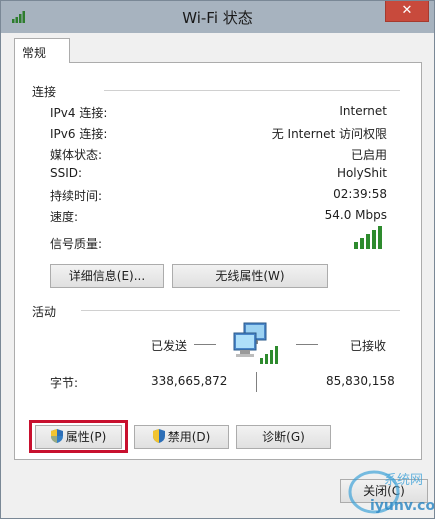  I want to click on media-state-label: 媒体状态:, so click(76, 155).